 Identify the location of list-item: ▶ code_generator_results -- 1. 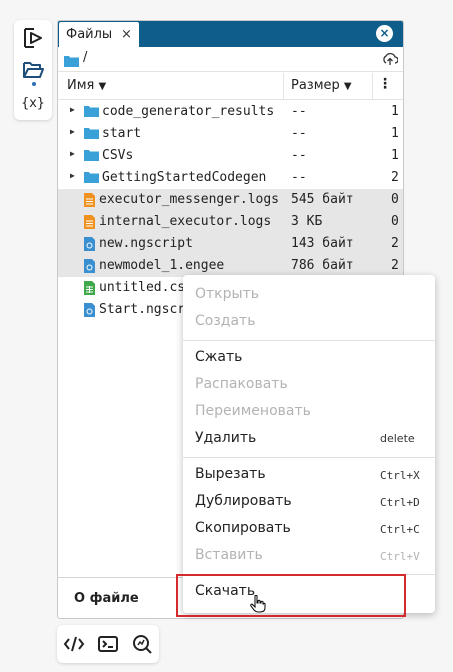
(230, 112).